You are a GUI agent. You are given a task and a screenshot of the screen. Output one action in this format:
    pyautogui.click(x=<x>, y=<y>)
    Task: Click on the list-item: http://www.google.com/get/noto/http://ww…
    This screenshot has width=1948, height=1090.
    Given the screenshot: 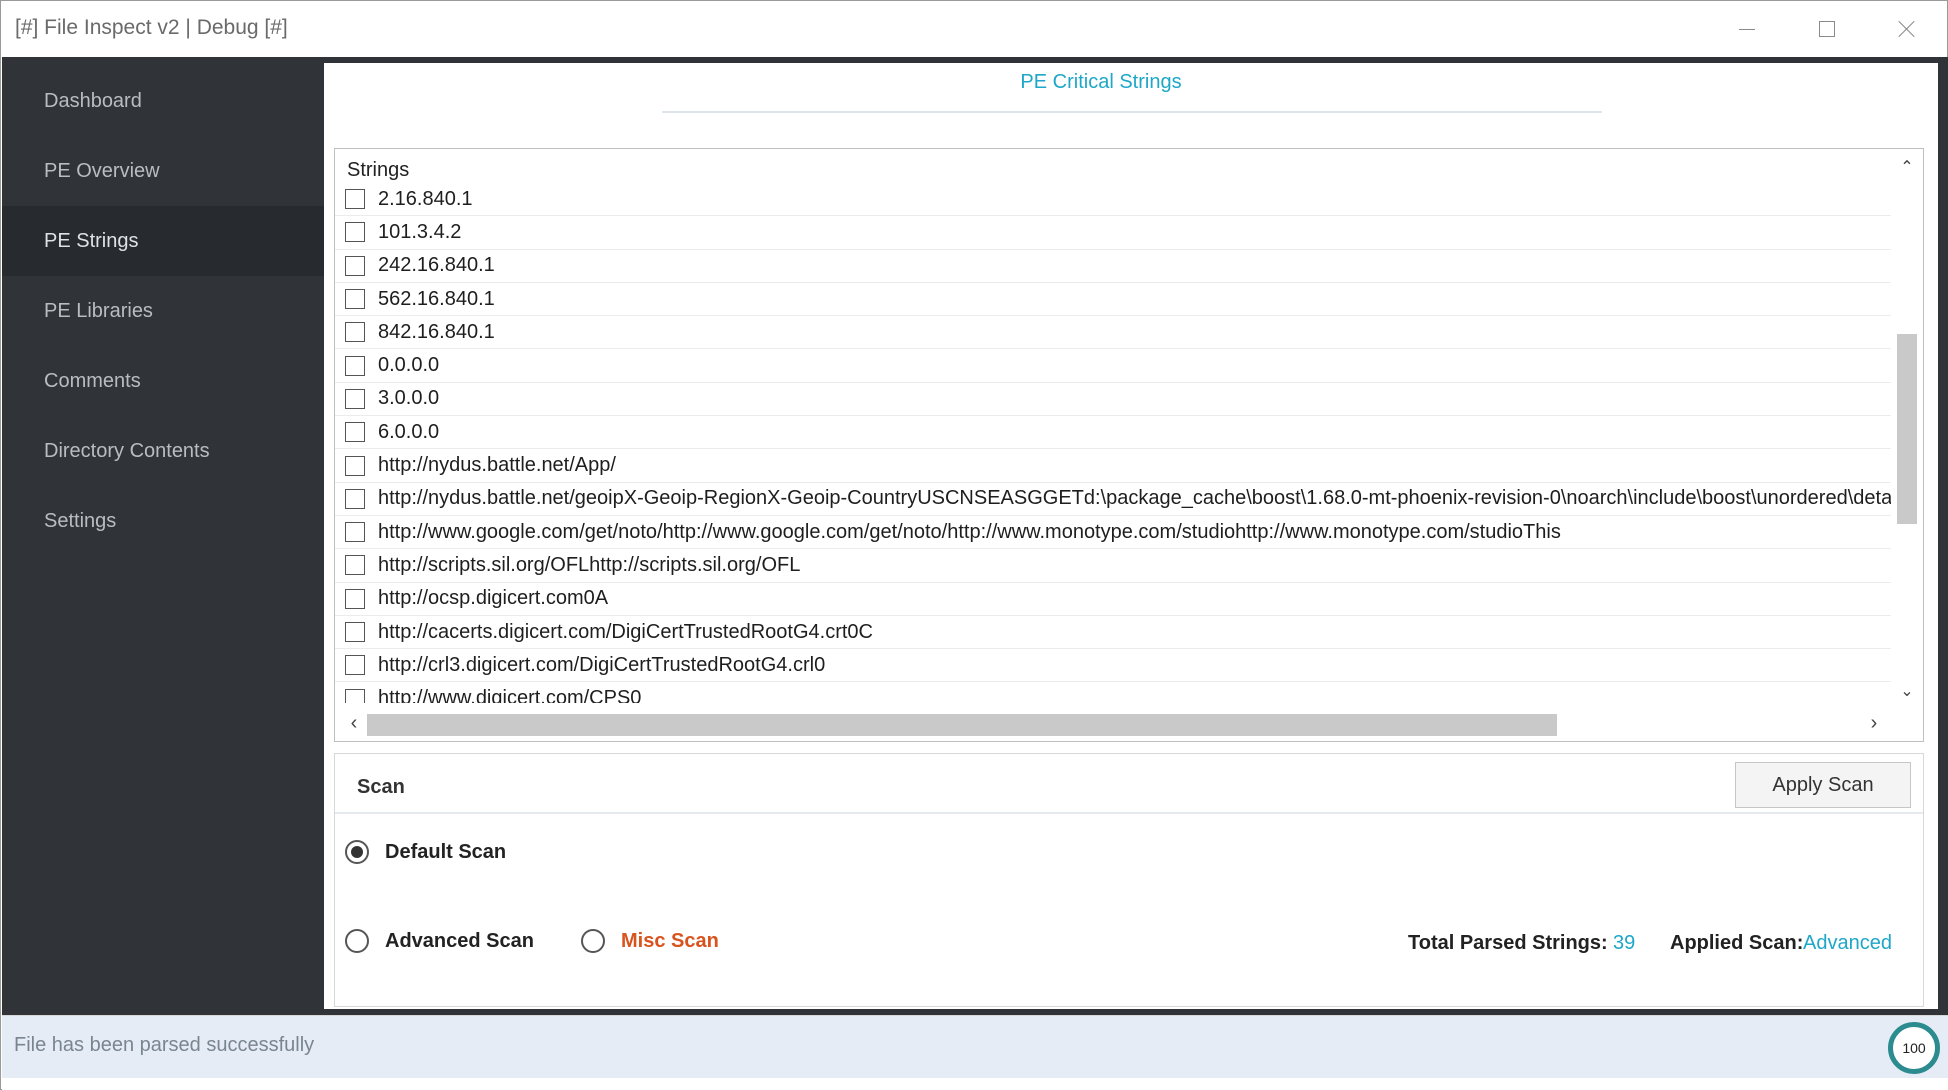 What is the action you would take?
    pyautogui.click(x=1113, y=533)
    